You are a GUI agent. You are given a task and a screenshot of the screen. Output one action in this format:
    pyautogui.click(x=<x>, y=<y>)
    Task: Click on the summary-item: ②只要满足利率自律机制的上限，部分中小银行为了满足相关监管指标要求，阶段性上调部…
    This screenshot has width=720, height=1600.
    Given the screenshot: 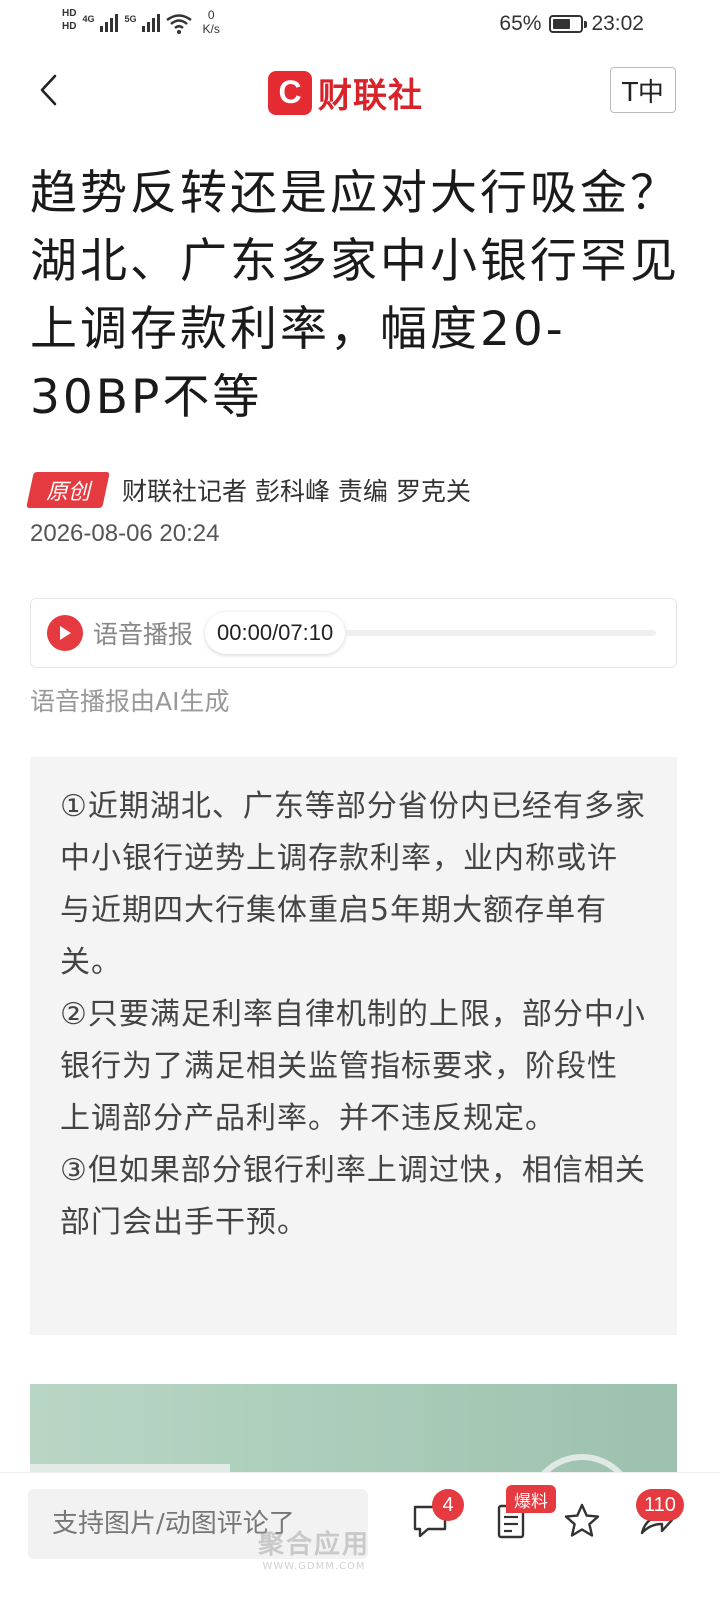 What is the action you would take?
    pyautogui.click(x=353, y=1066)
    